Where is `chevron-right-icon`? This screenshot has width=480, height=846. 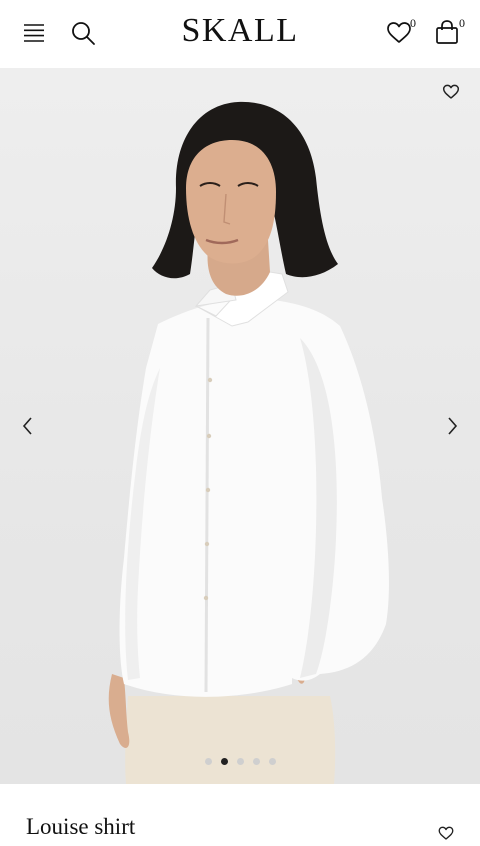
chevron-right-icon is located at coordinates (453, 426).